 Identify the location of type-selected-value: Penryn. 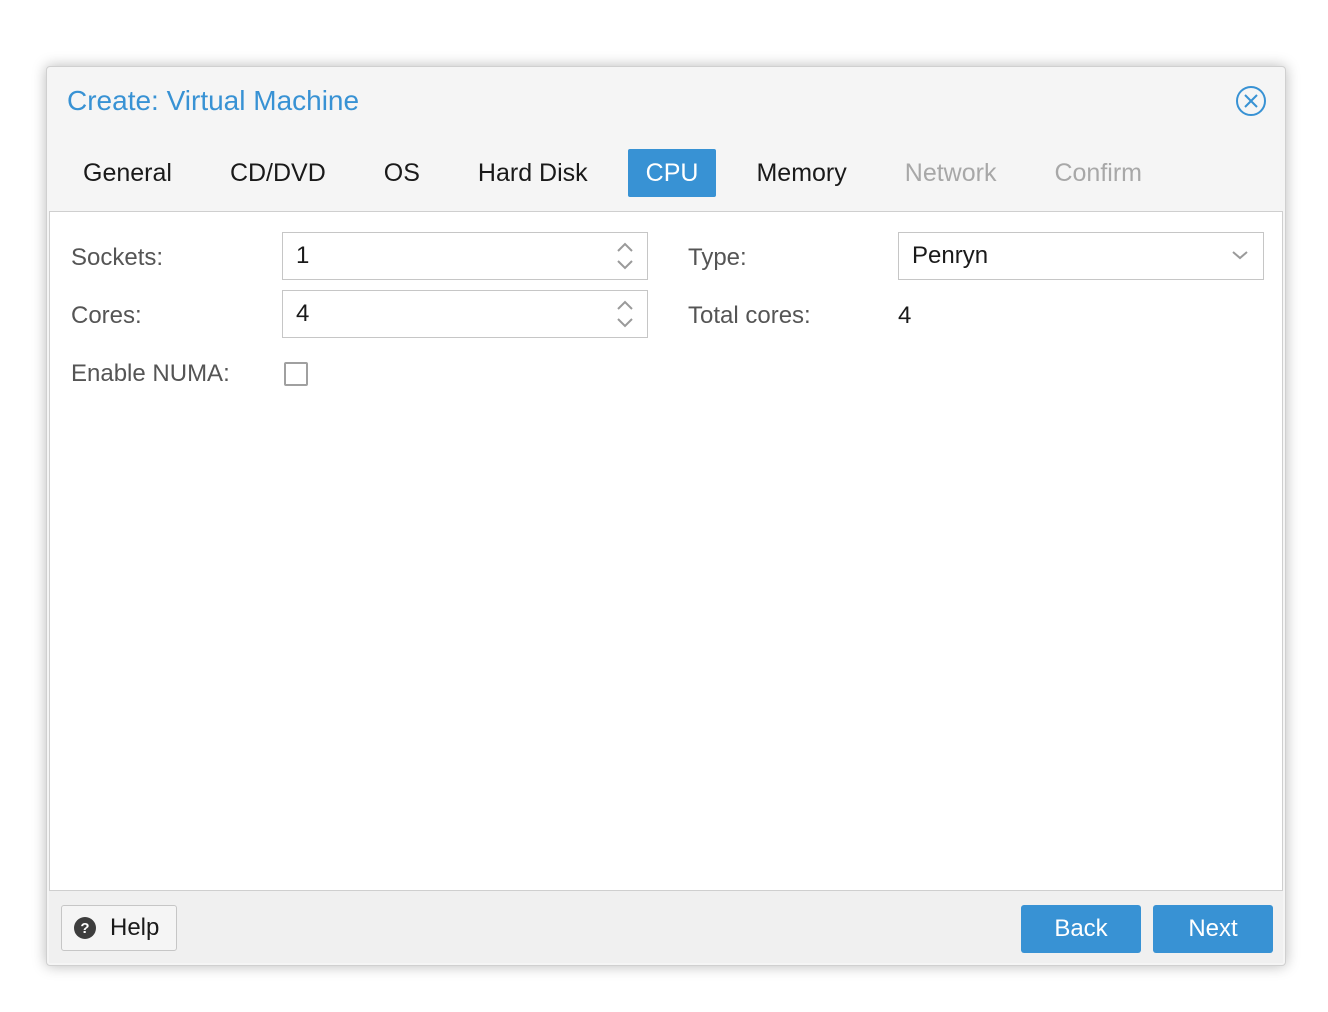
(950, 255).